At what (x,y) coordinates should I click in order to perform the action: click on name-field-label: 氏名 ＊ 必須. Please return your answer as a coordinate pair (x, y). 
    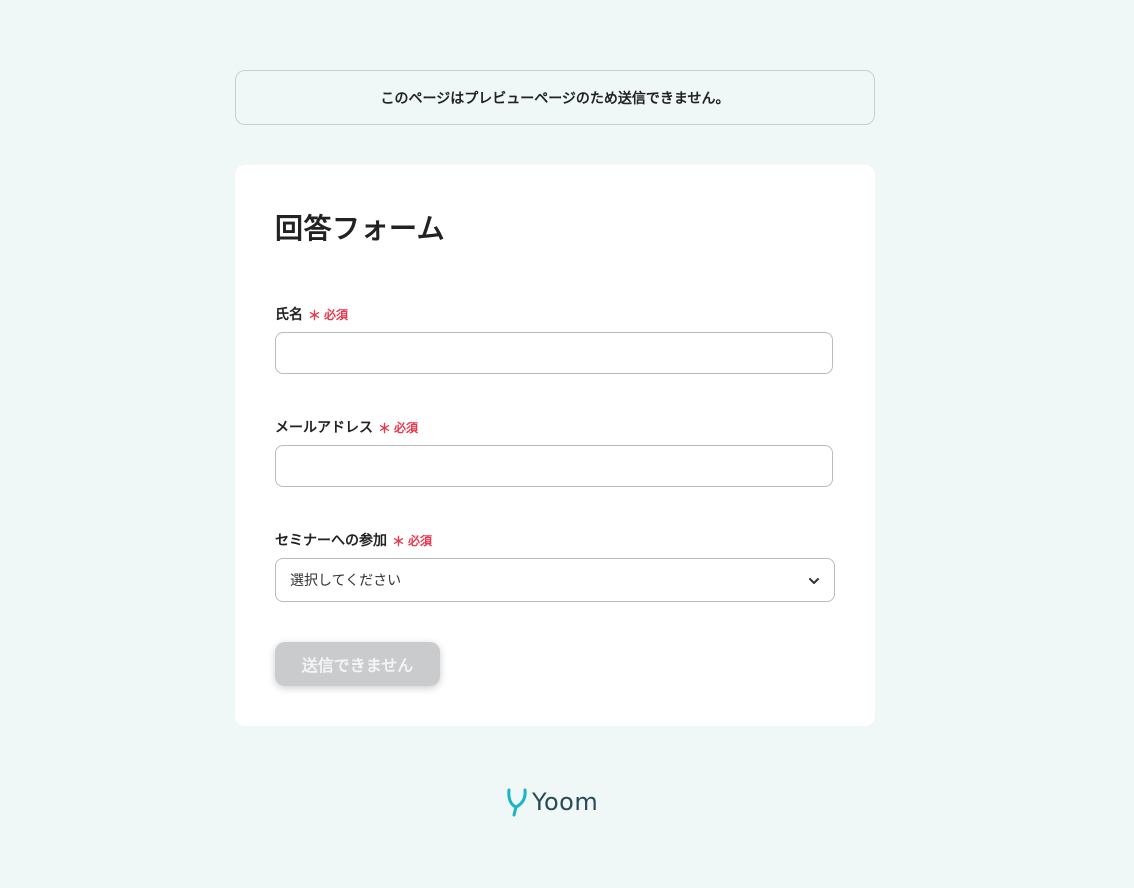
    Looking at the image, I should click on (311, 314).